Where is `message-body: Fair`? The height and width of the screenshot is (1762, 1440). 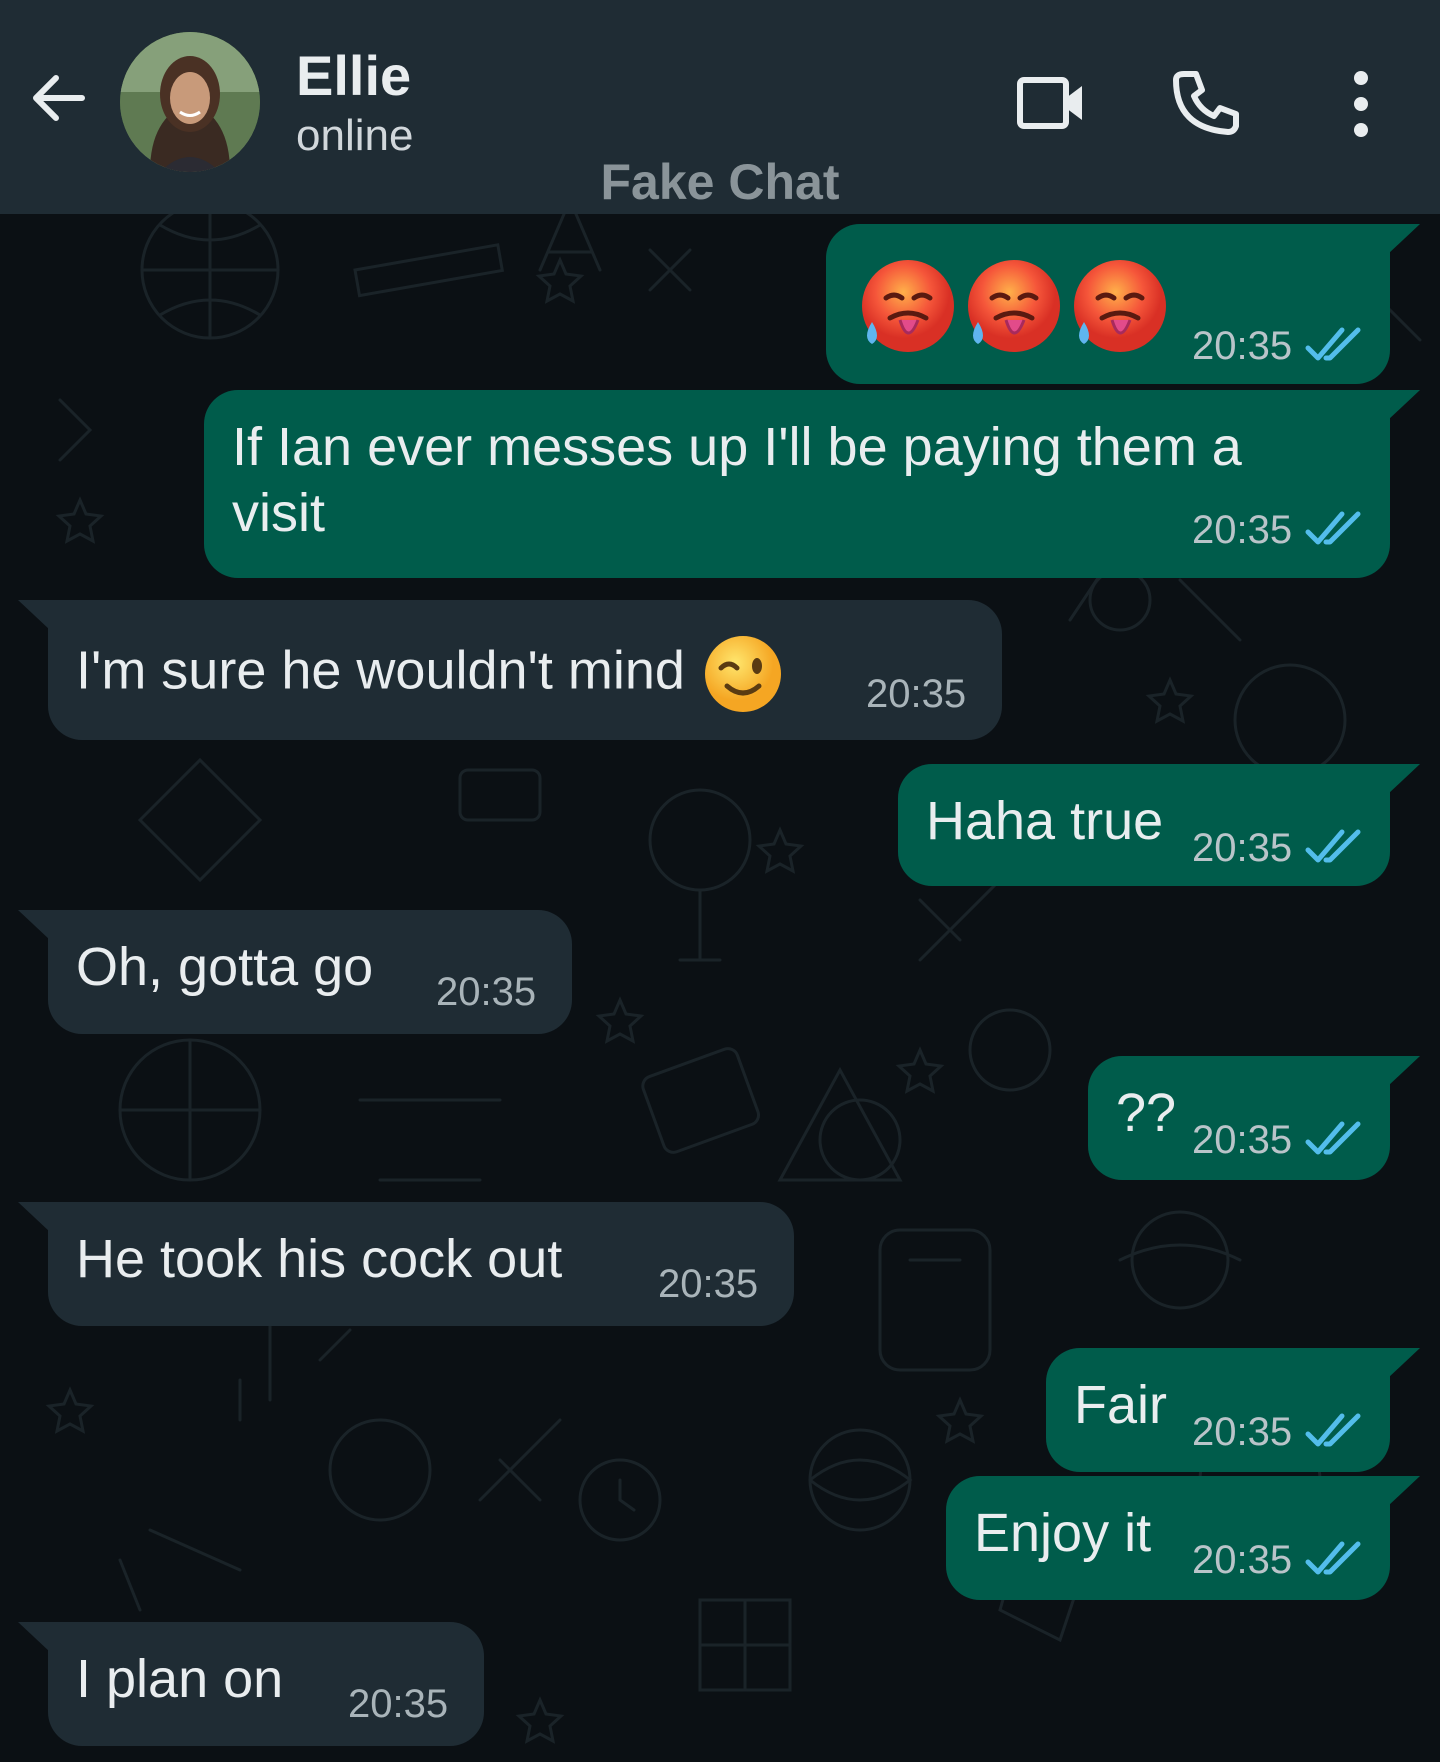 message-body: Fair is located at coordinates (1120, 1405).